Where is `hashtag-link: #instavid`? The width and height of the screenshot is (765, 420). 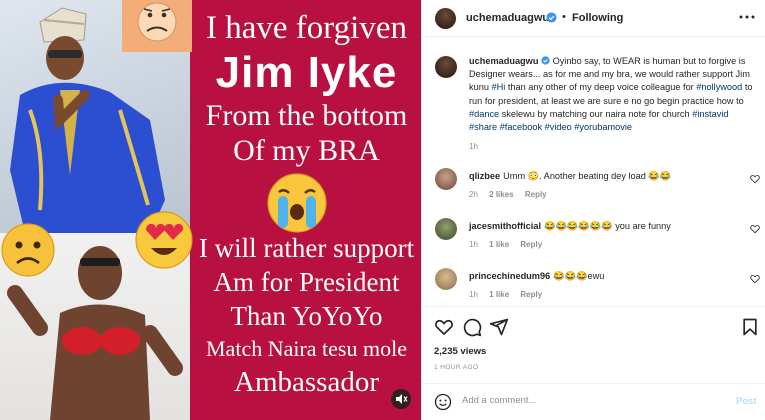
hashtag-link: #instavid is located at coordinates (710, 114).